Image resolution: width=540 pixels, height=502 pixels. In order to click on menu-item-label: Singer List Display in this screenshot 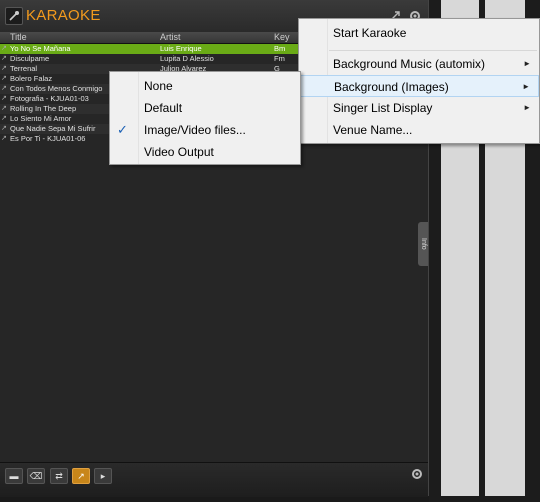, I will do `click(383, 108)`.